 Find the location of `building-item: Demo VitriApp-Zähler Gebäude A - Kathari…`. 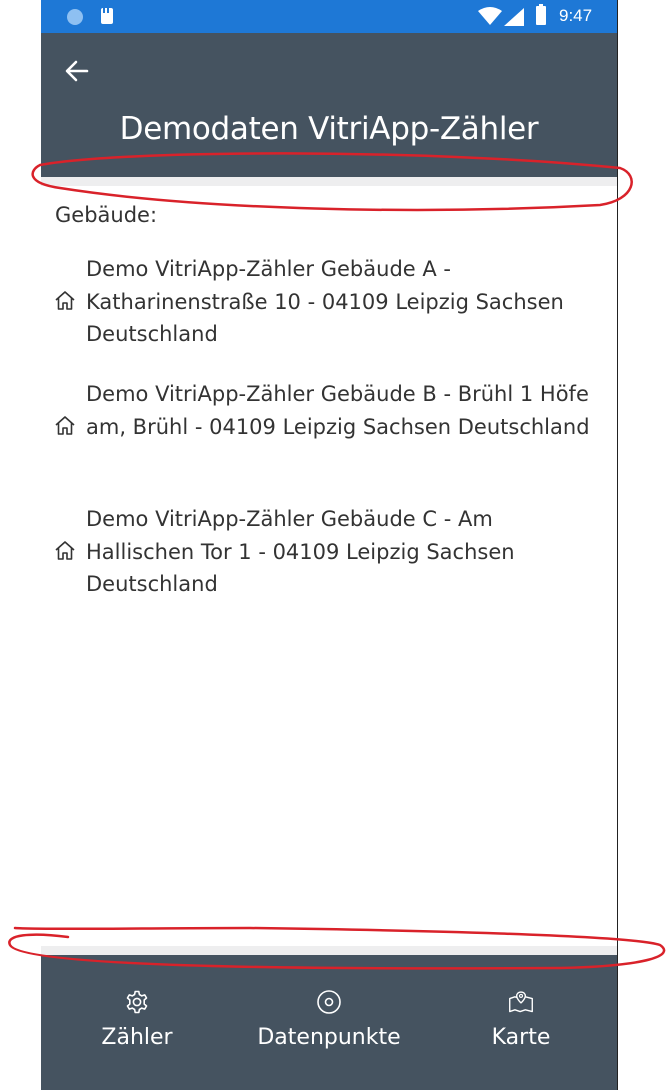

building-item: Demo VitriApp-Zähler Gebäude A - Kathari… is located at coordinates (329, 315).